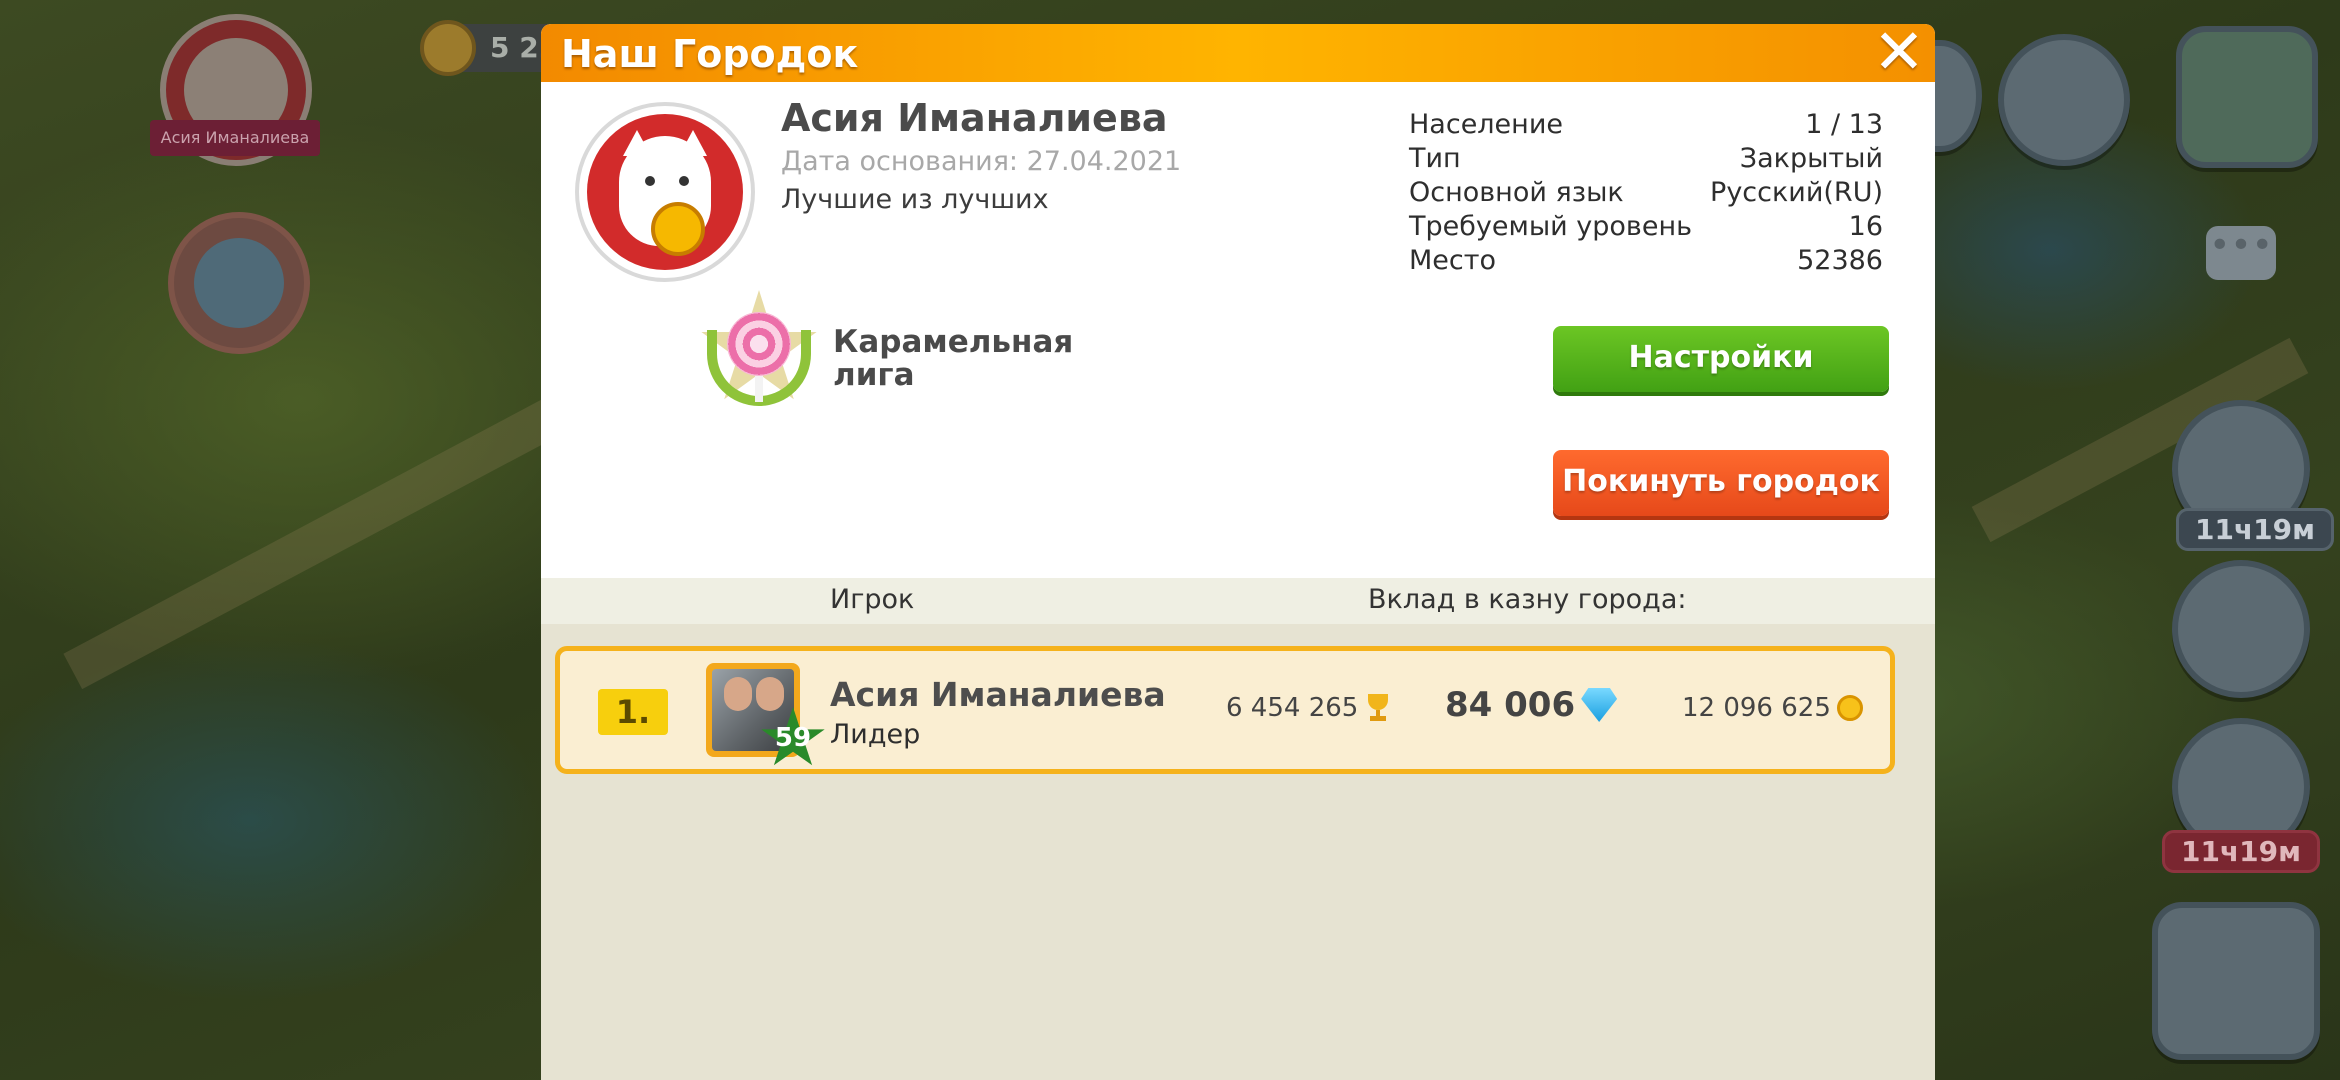 The image size is (2340, 1080). I want to click on stat-type: Тип Закрытый, so click(1646, 158).